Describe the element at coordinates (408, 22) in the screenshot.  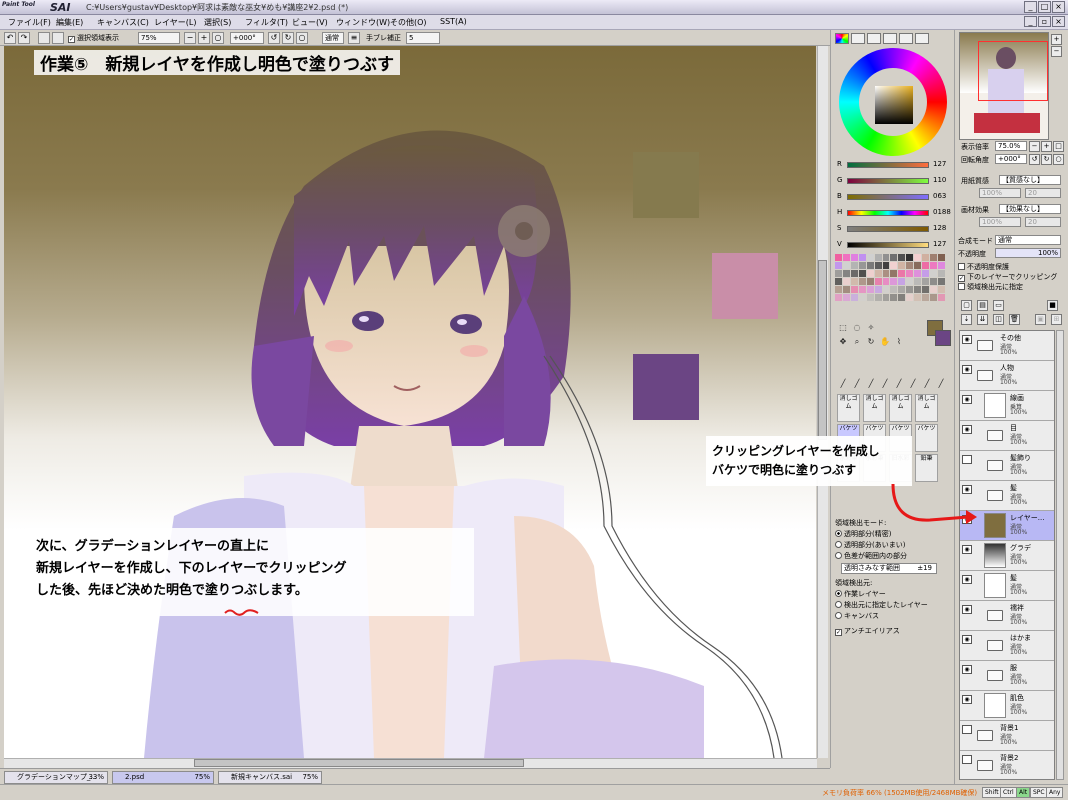
I see `menu-other: その他(O)` at that location.